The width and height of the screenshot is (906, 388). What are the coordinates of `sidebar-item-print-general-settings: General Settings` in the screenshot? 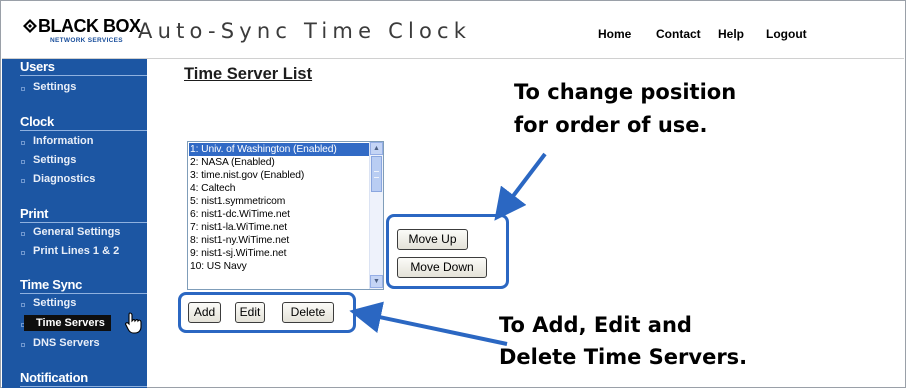 It's located at (76, 232).